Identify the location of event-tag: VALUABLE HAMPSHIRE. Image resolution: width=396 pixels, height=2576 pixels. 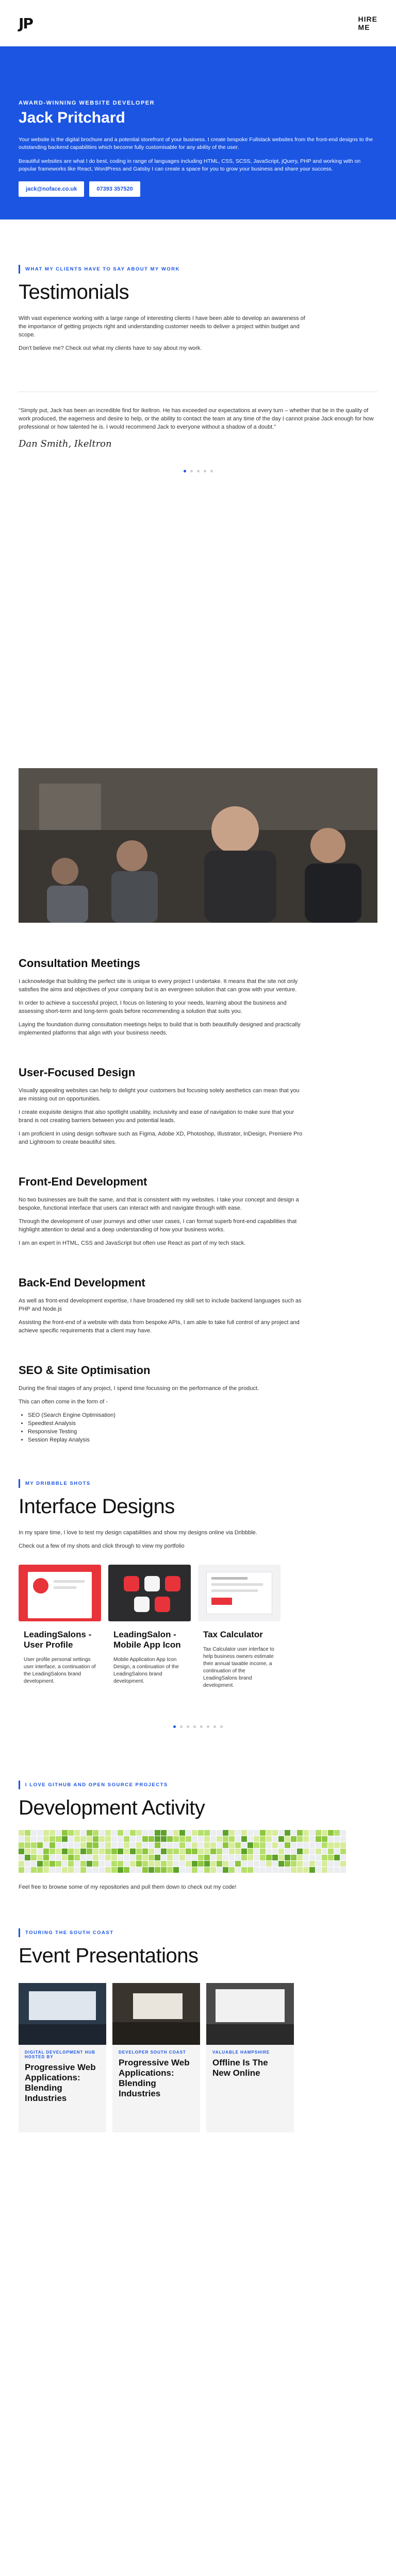
(241, 2052).